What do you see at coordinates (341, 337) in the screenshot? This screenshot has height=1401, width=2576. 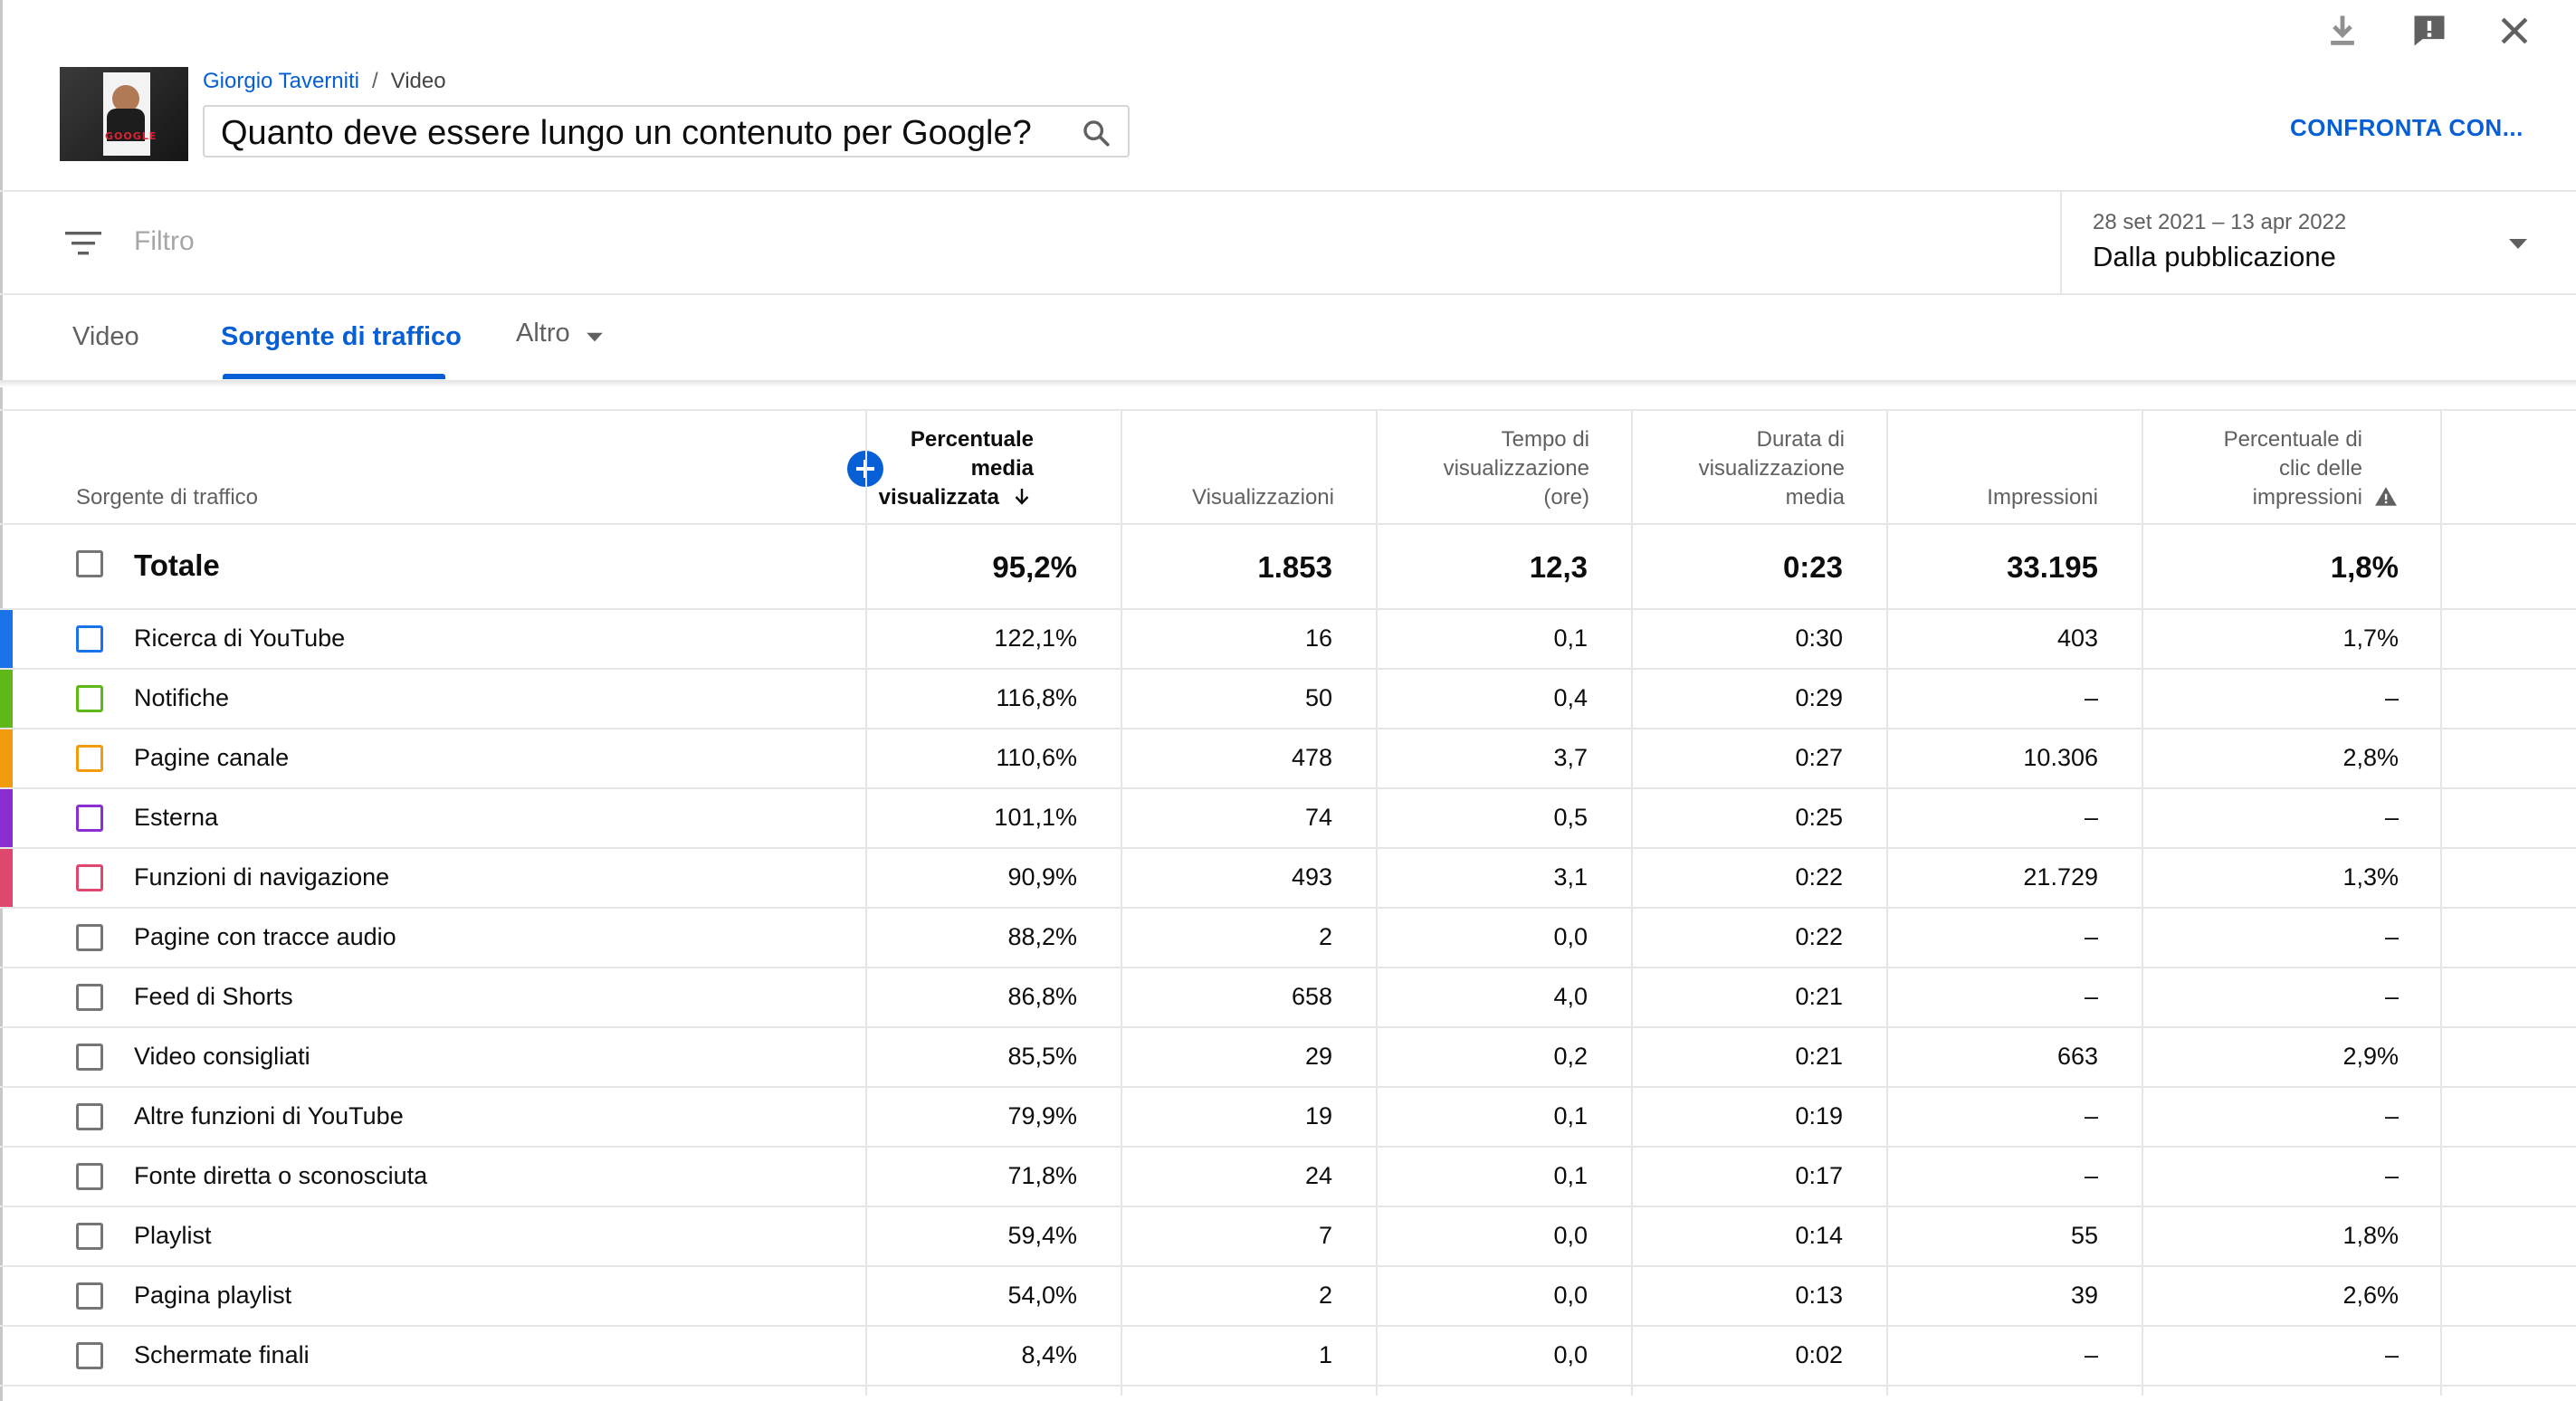 I see `tab-traffic-source: Sorgente di traffico` at bounding box center [341, 337].